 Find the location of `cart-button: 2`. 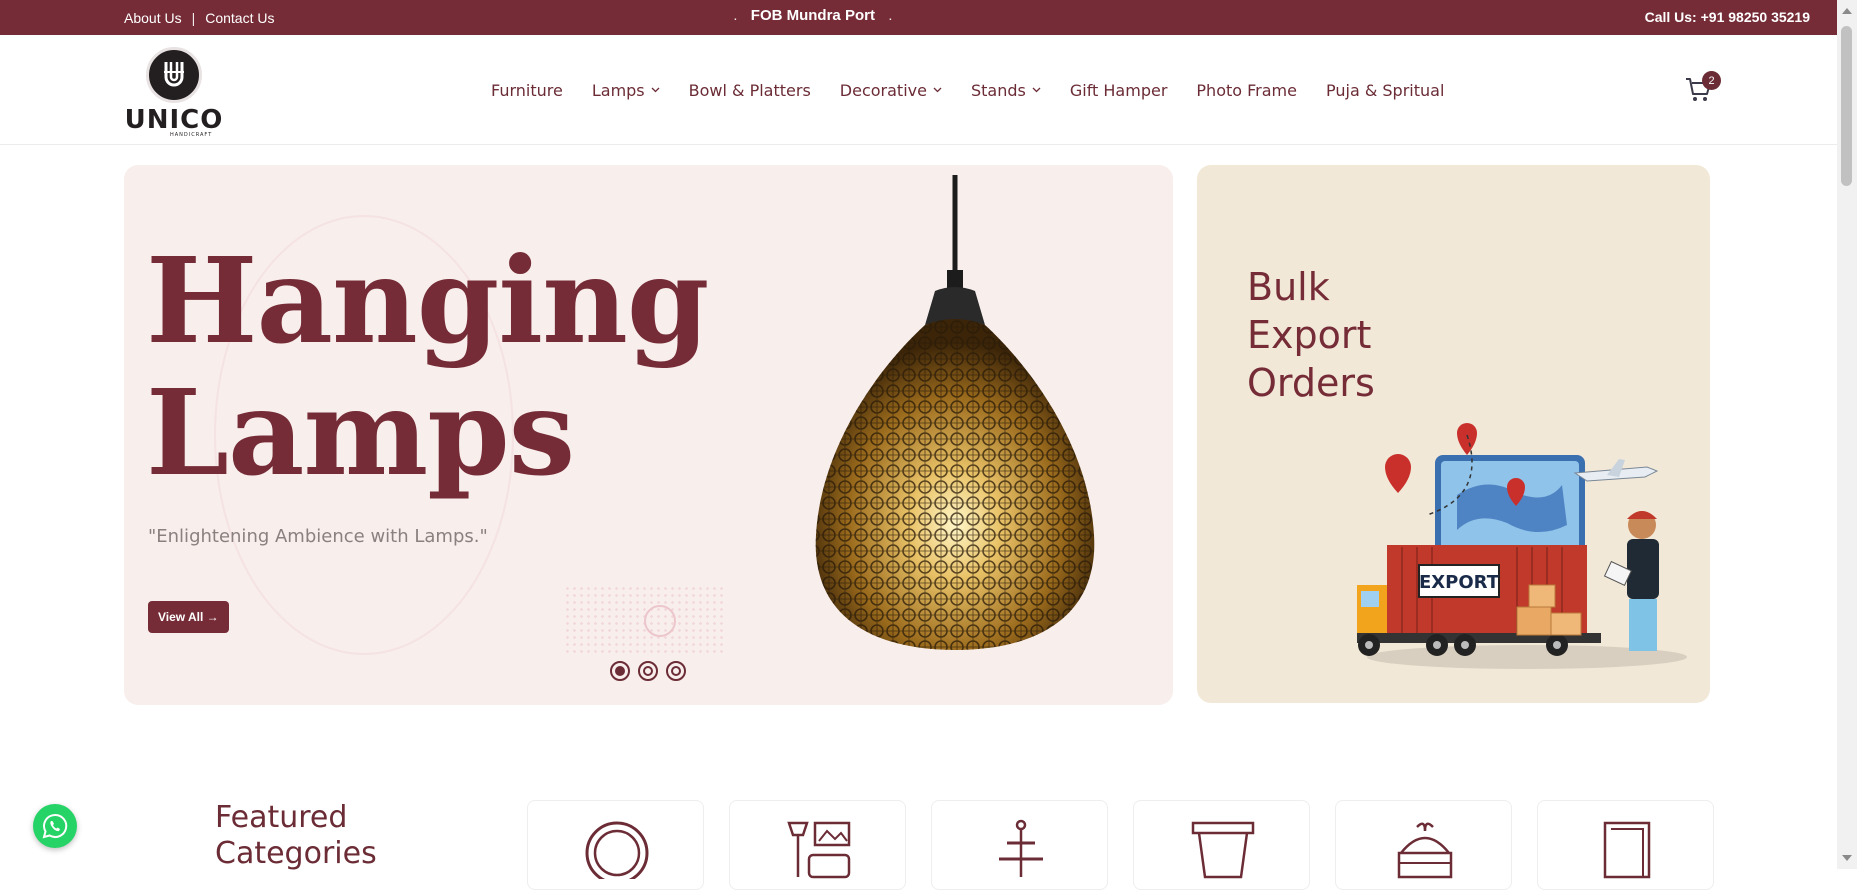

cart-button: 2 is located at coordinates (1702, 90).